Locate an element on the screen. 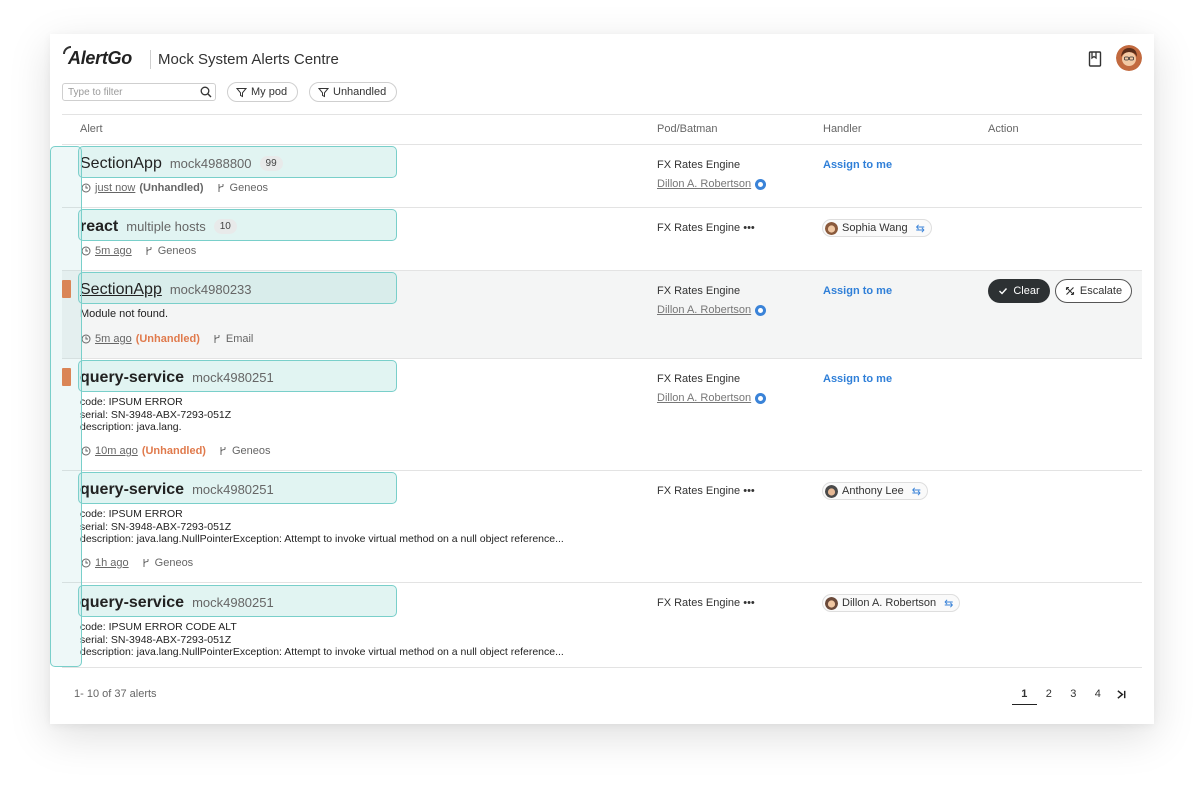 The width and height of the screenshot is (1204, 789). alert-time: 1h ago is located at coordinates (112, 563).